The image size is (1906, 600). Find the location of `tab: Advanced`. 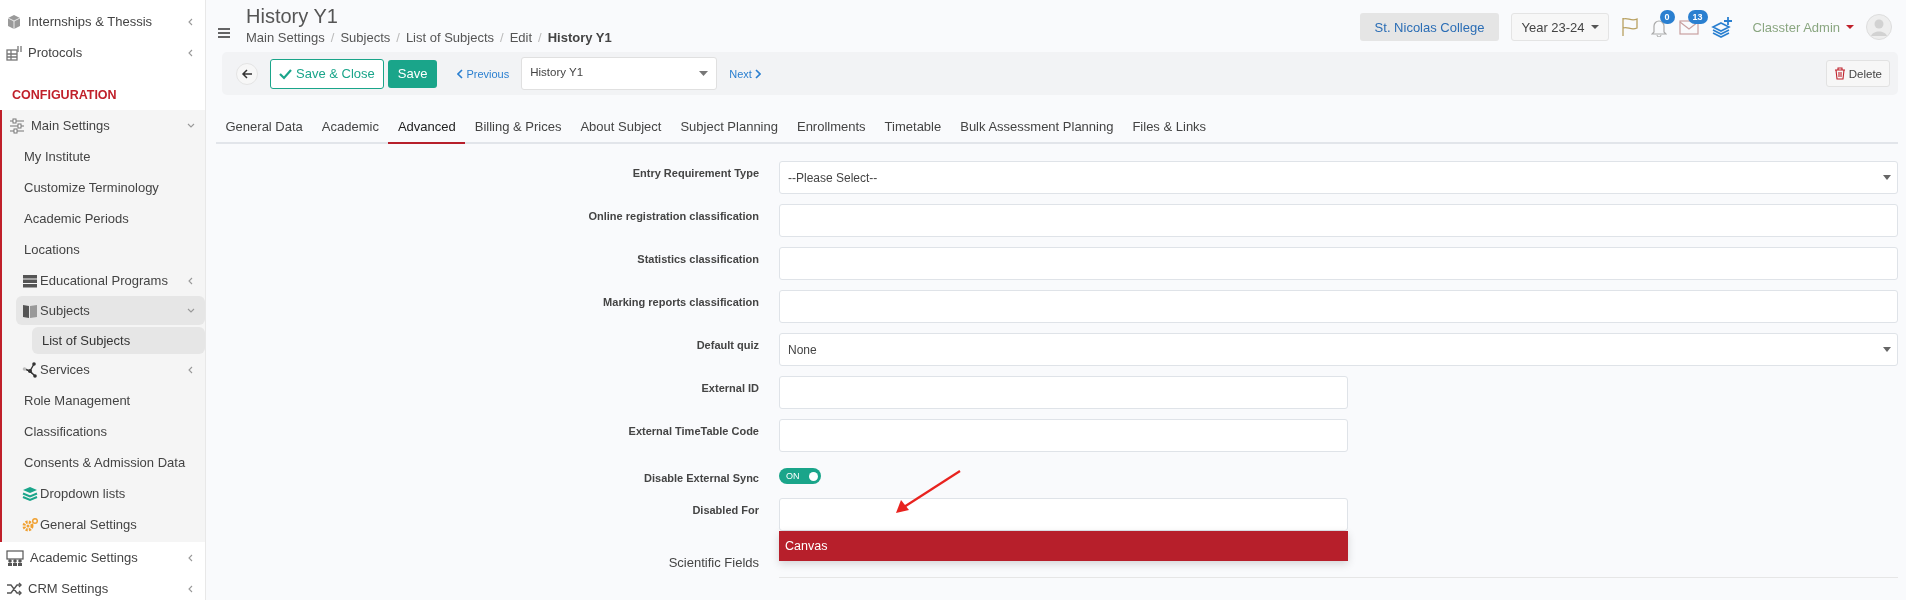

tab: Advanced is located at coordinates (427, 127).